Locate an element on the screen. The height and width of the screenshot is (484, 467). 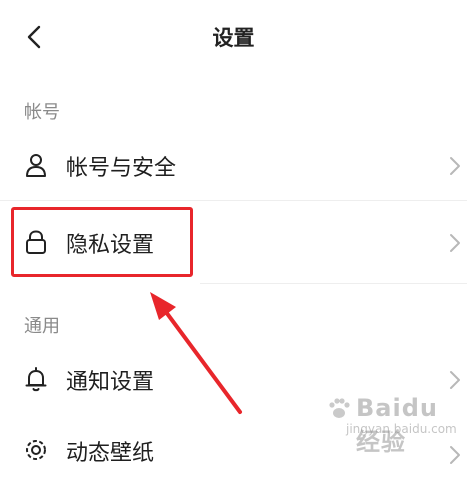
page-title: 设置 is located at coordinates (233, 38).